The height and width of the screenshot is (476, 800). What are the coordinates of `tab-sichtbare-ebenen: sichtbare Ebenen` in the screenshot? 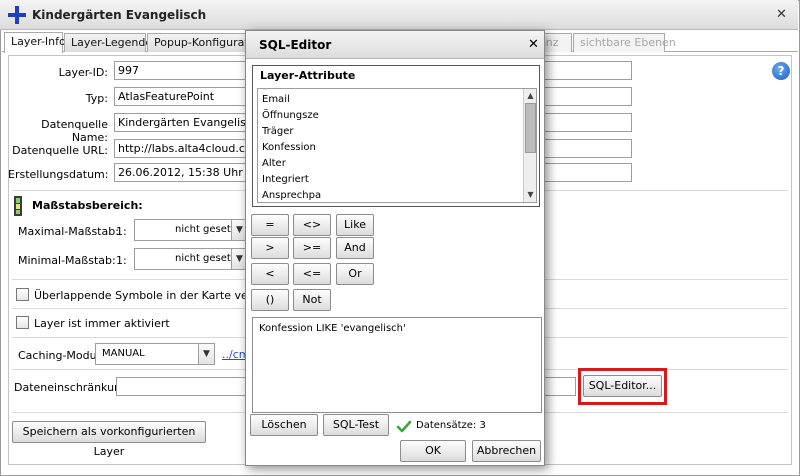 It's located at (624, 42).